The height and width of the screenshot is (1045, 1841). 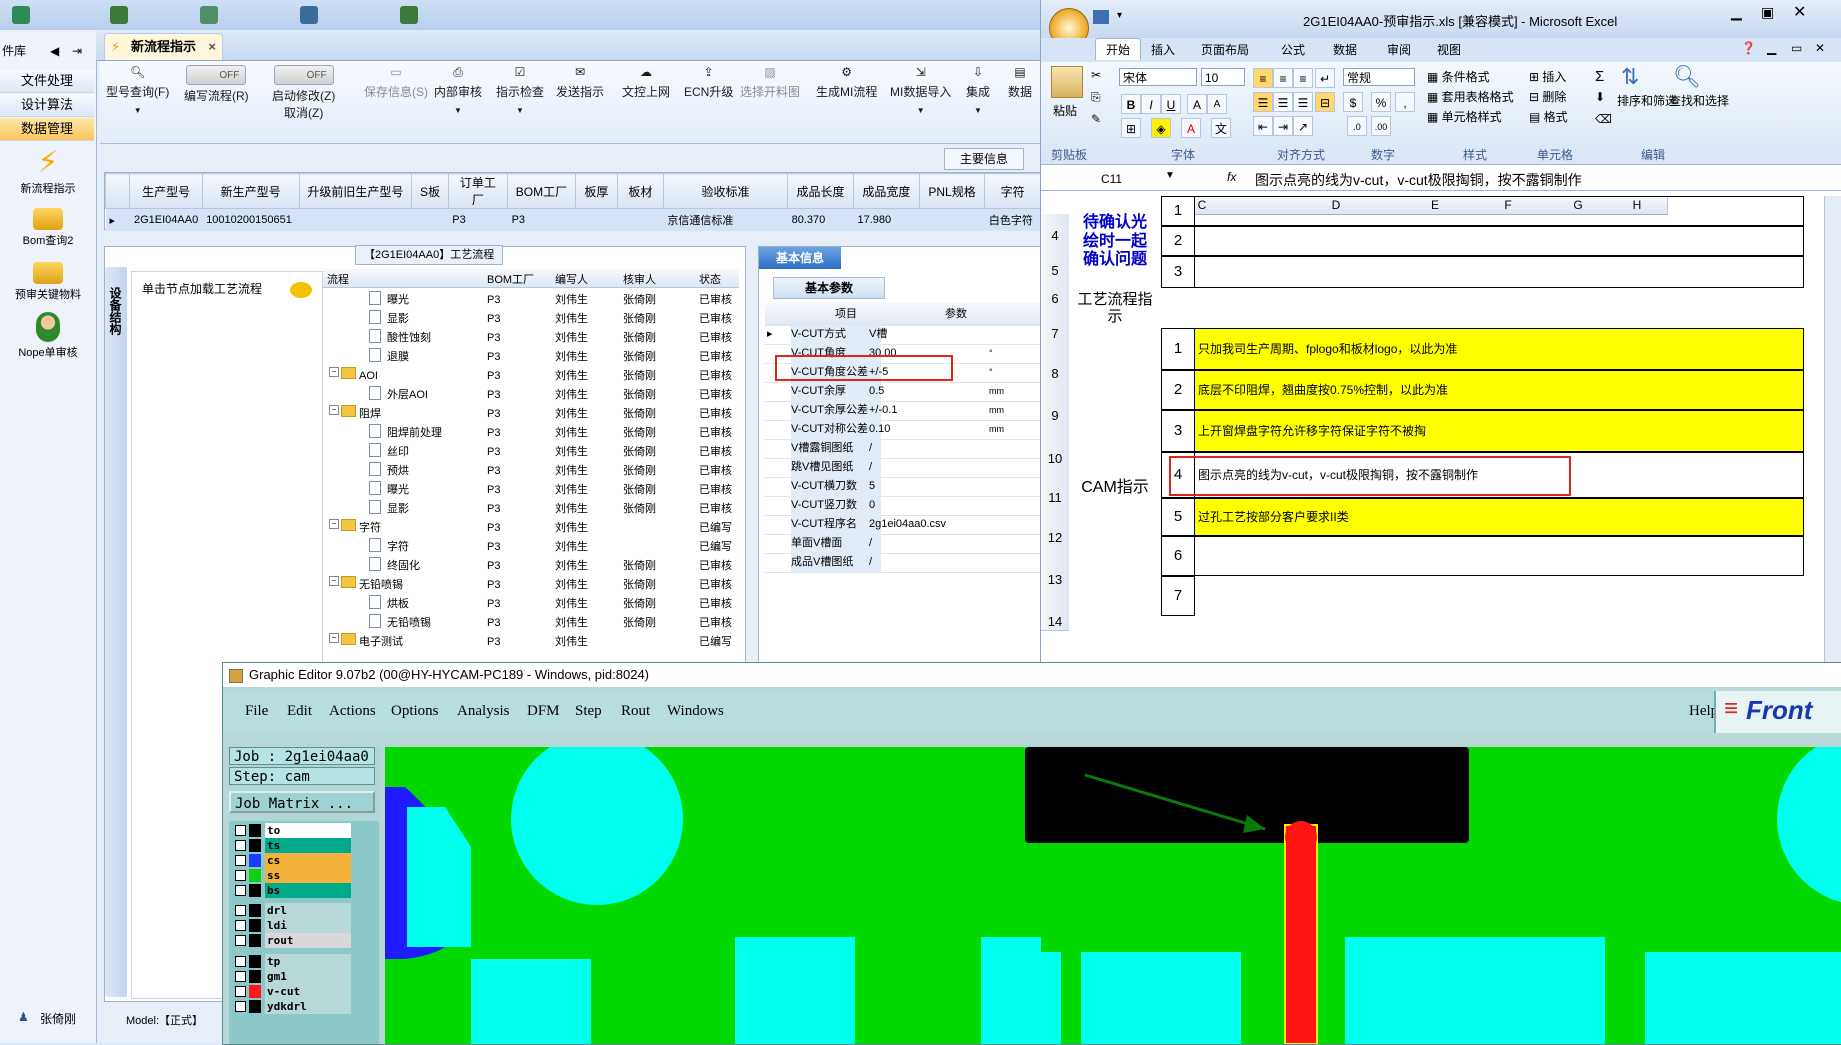 What do you see at coordinates (1263, 102) in the screenshot?
I see `align-left-button: ☰` at bounding box center [1263, 102].